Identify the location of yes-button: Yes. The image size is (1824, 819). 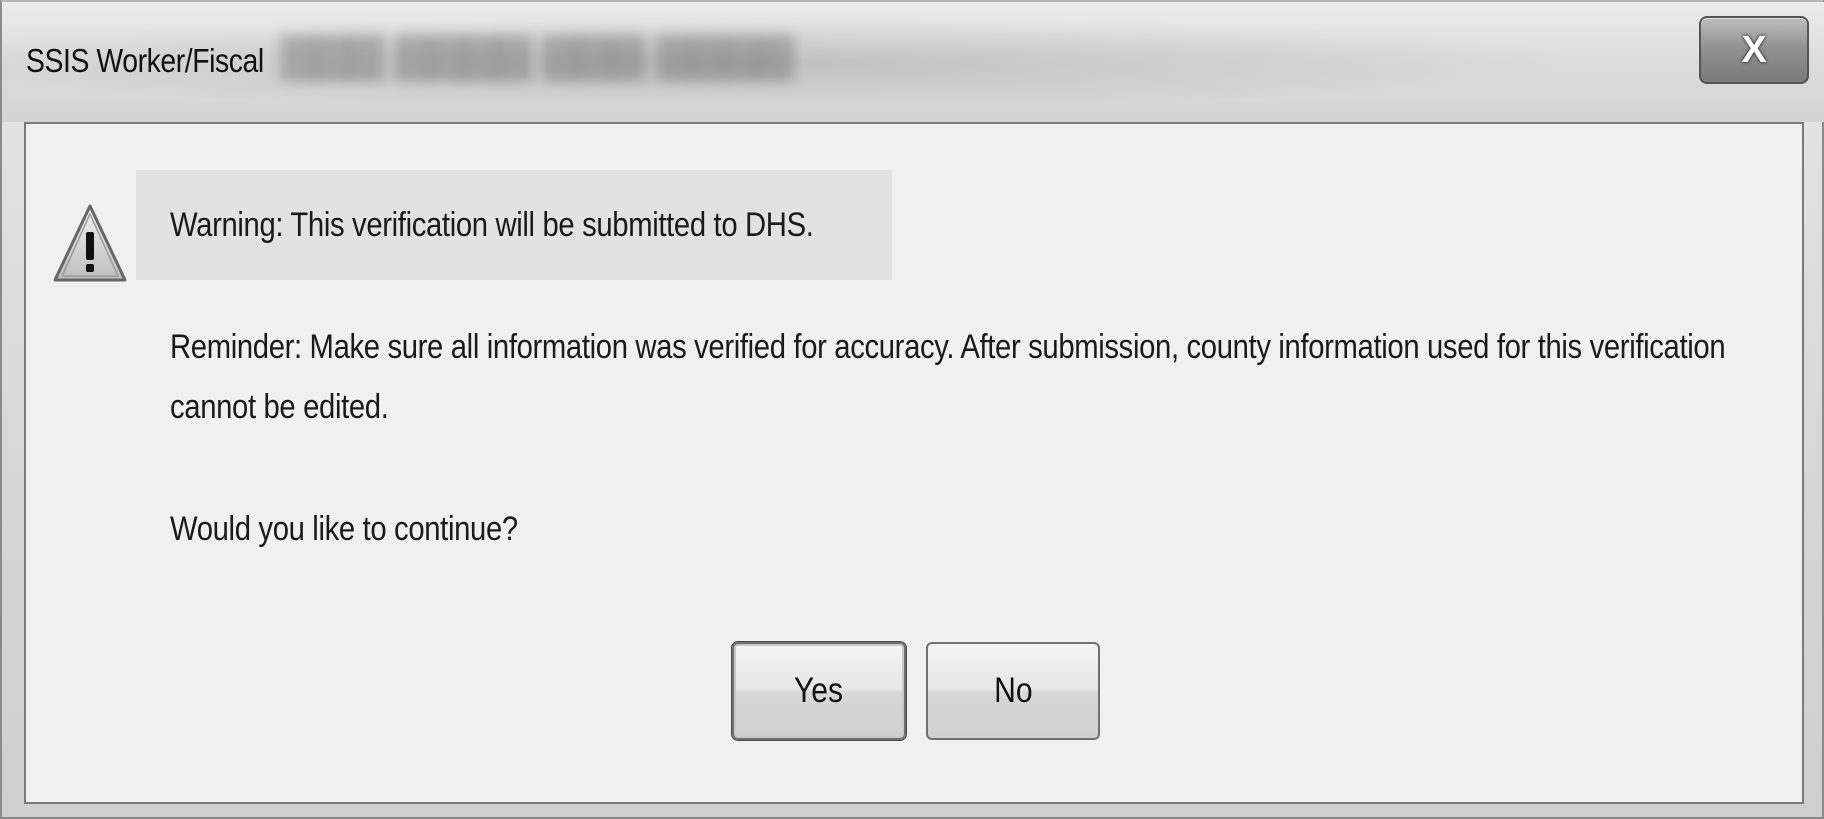
(819, 691).